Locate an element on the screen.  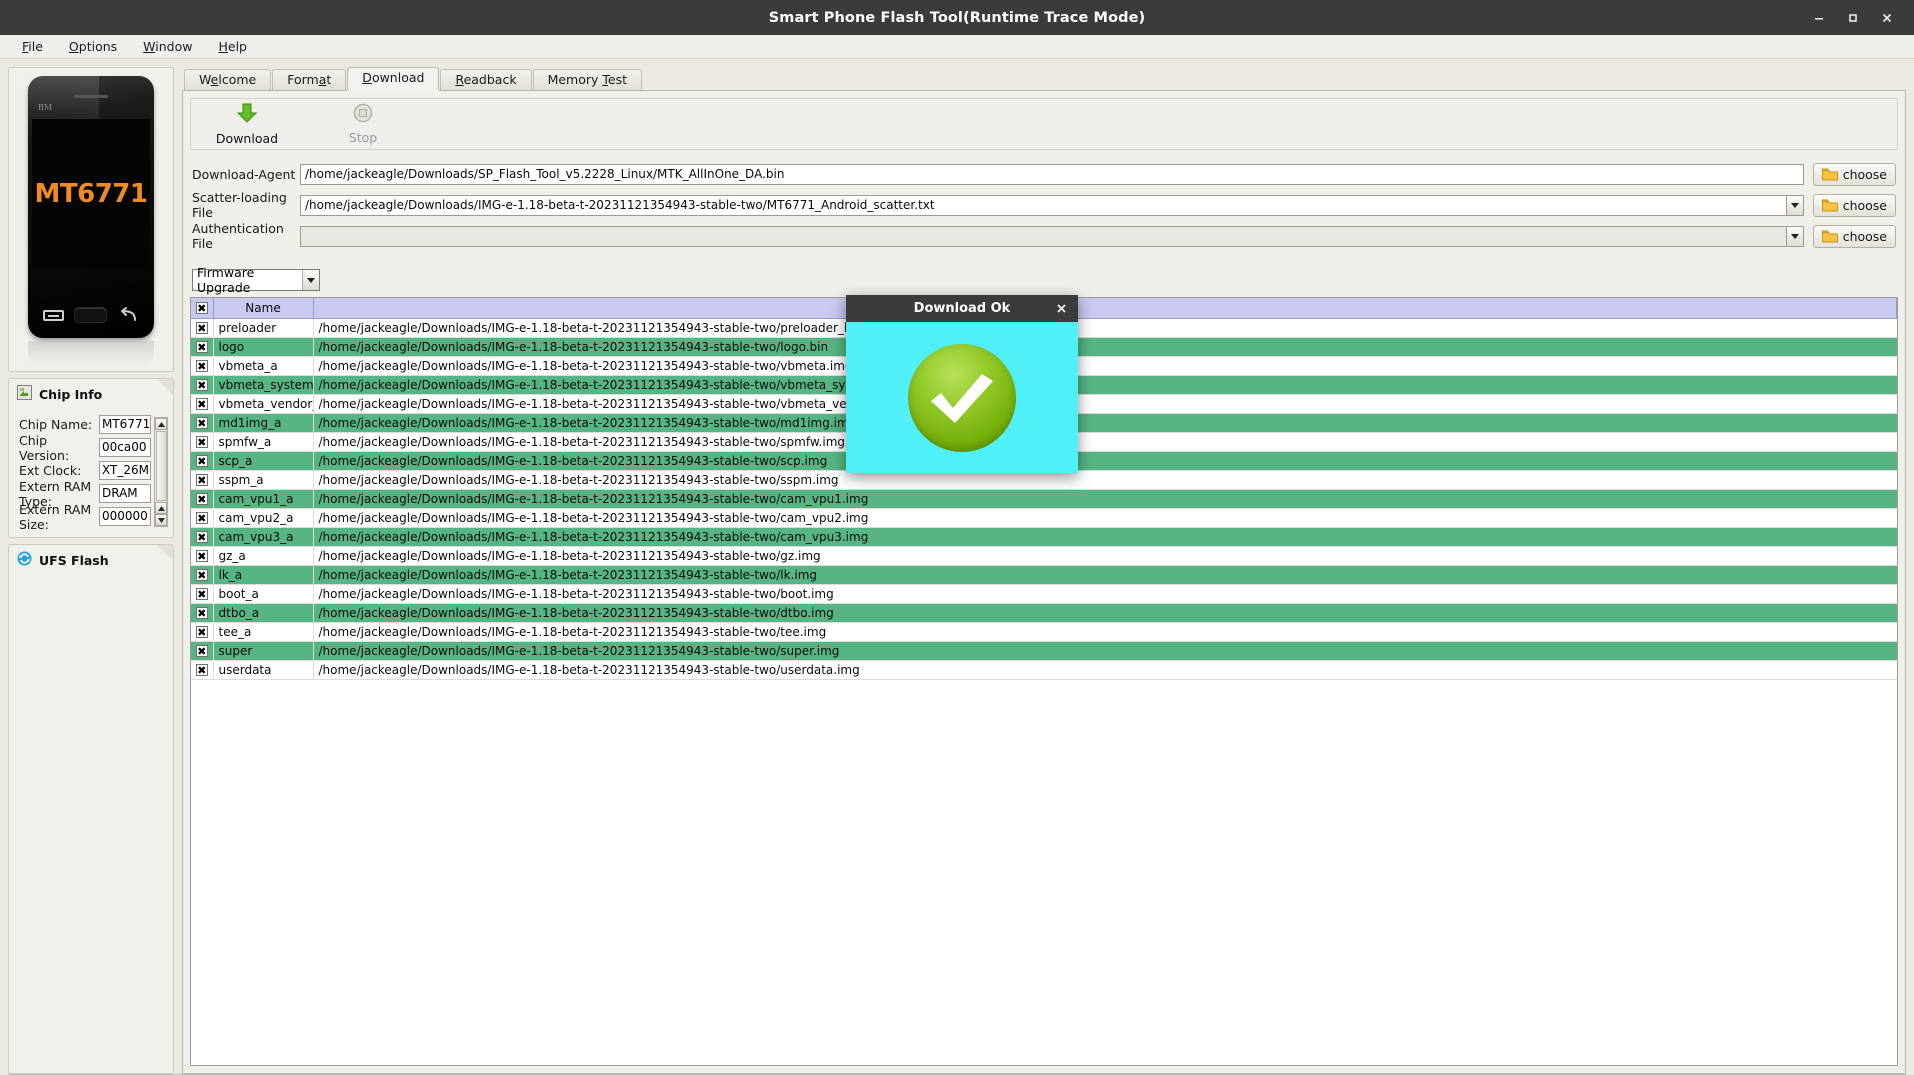
chip-name-value: MT6771 is located at coordinates (125, 424).